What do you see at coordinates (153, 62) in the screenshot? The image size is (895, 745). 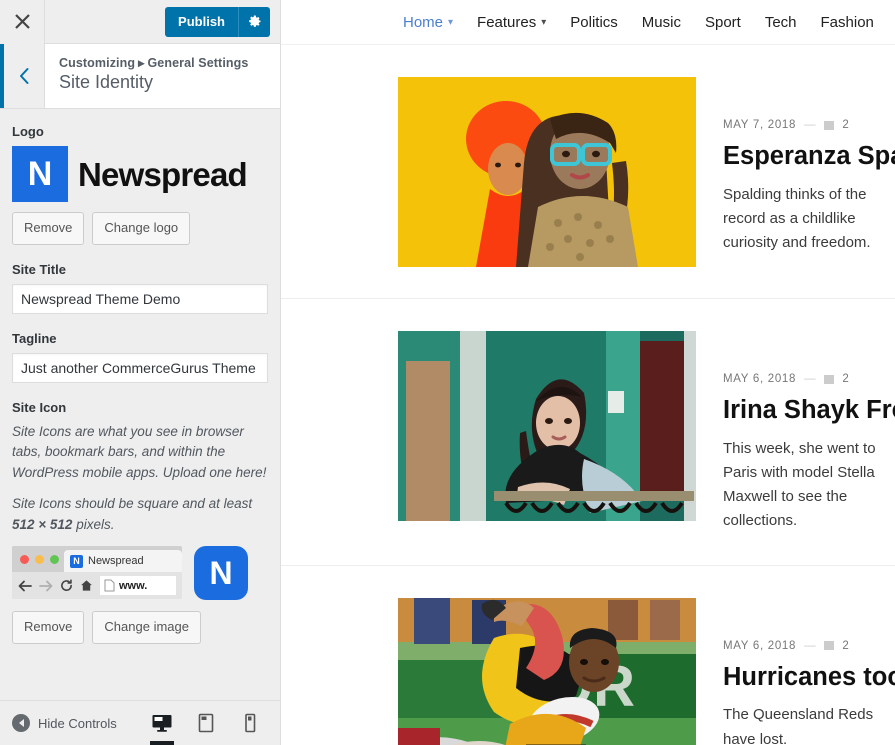 I see `breadcrumb: Customizing ▸ General Settings` at bounding box center [153, 62].